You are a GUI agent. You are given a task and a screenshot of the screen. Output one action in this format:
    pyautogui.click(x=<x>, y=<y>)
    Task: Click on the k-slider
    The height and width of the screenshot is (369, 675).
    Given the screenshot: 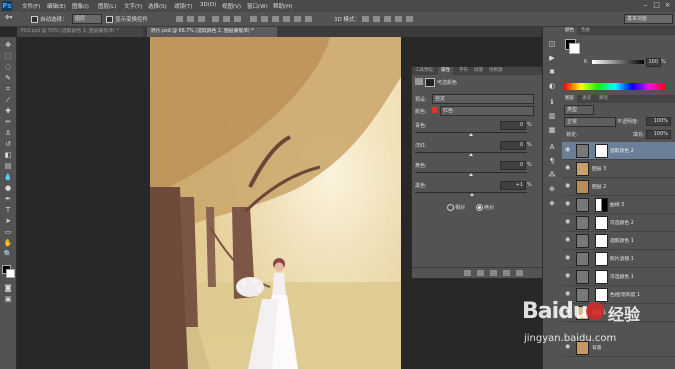 What is the action you would take?
    pyautogui.click(x=618, y=62)
    